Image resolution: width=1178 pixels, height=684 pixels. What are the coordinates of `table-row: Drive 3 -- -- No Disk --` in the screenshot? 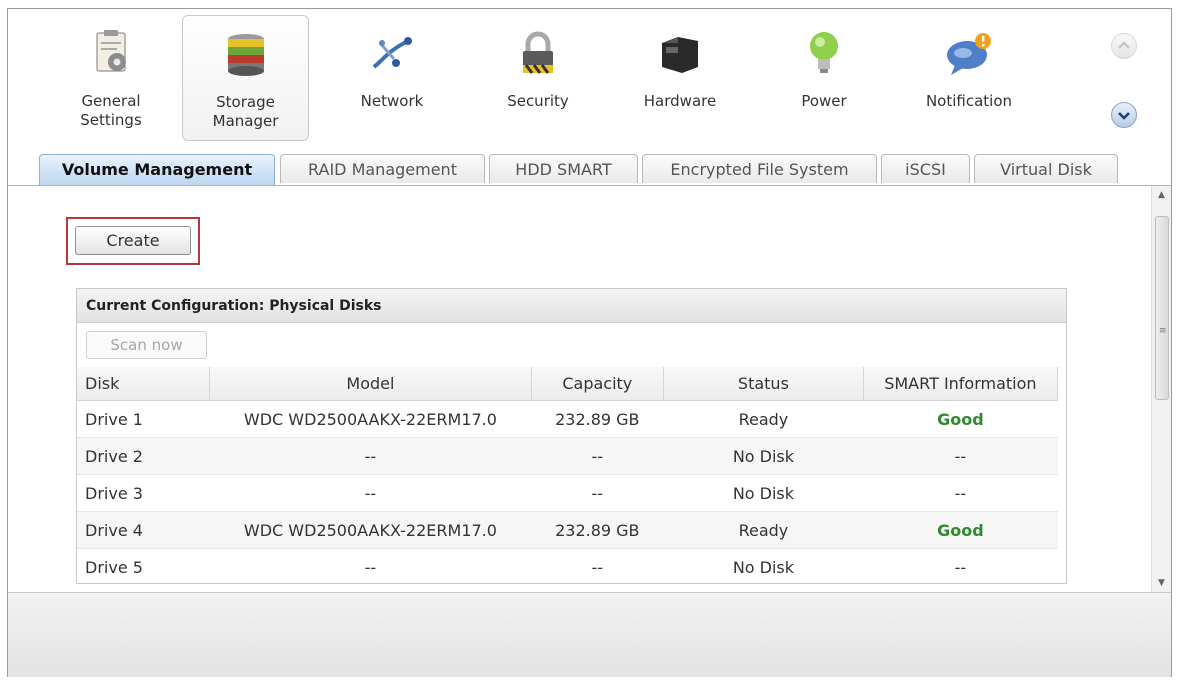 It's located at (567, 493).